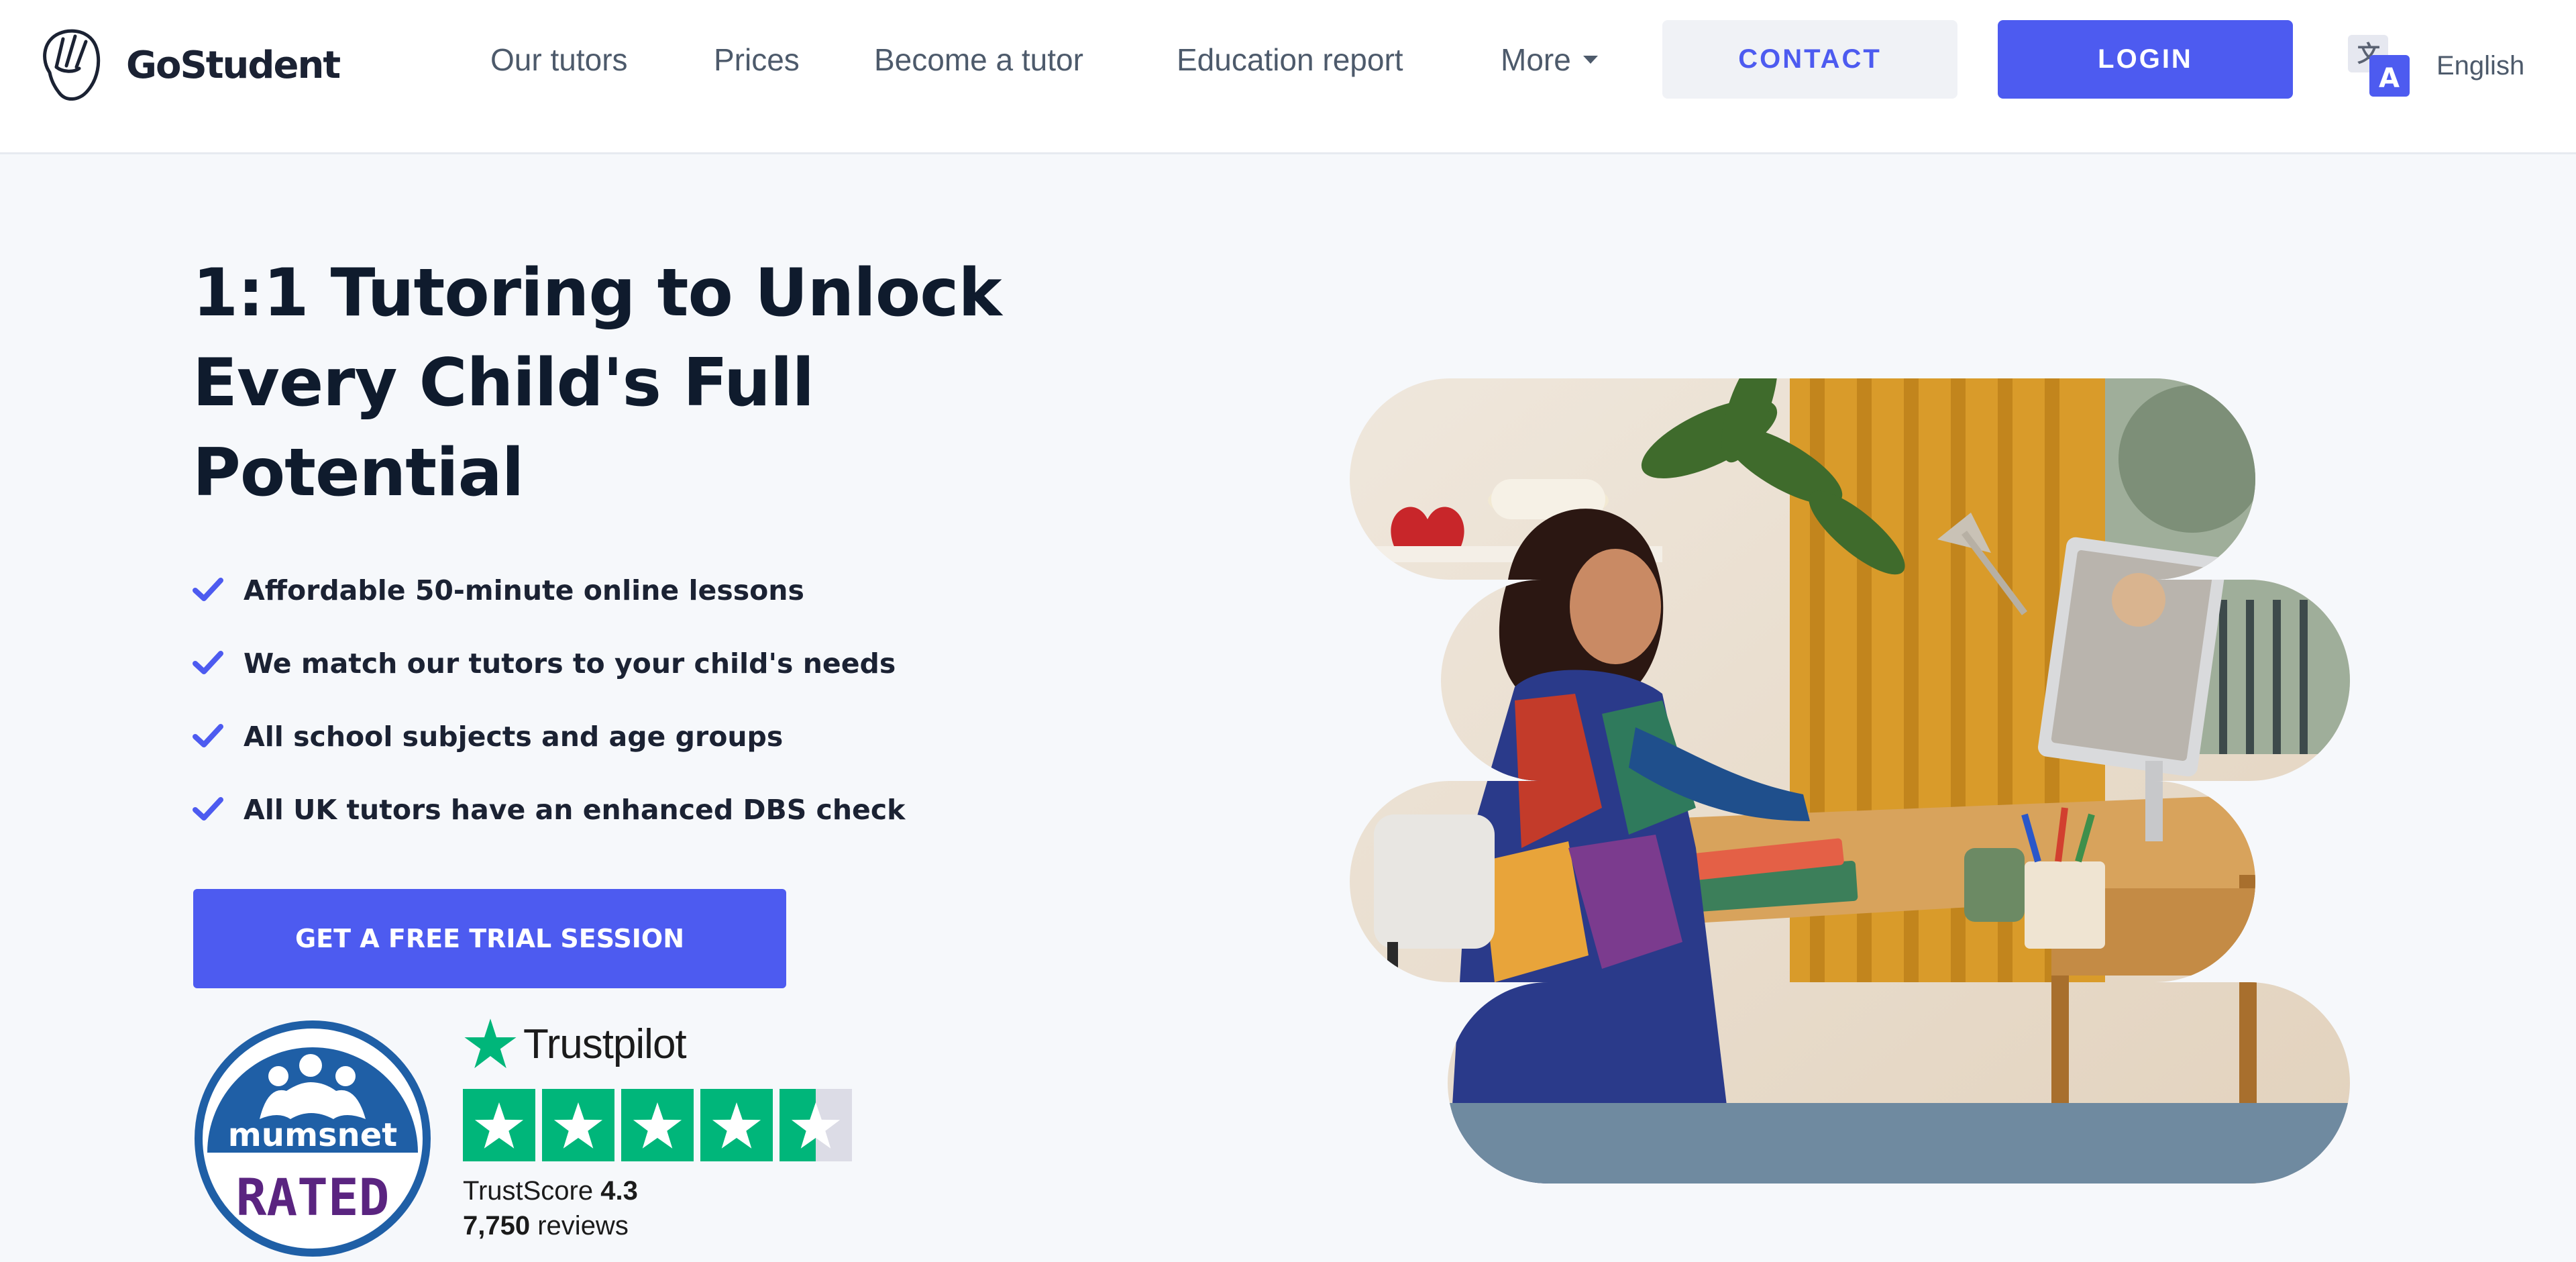 This screenshot has width=2576, height=1262. Describe the element at coordinates (524, 590) in the screenshot. I see `feature-text: Affordable 50-minute online lessons` at that location.